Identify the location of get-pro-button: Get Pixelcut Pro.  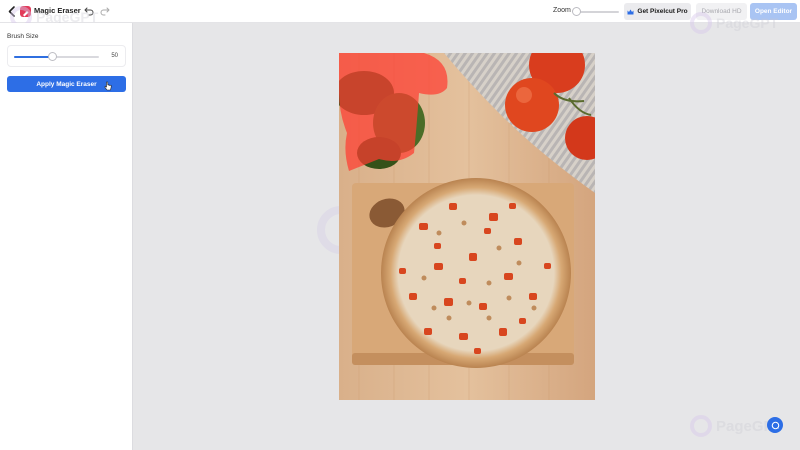
(657, 11).